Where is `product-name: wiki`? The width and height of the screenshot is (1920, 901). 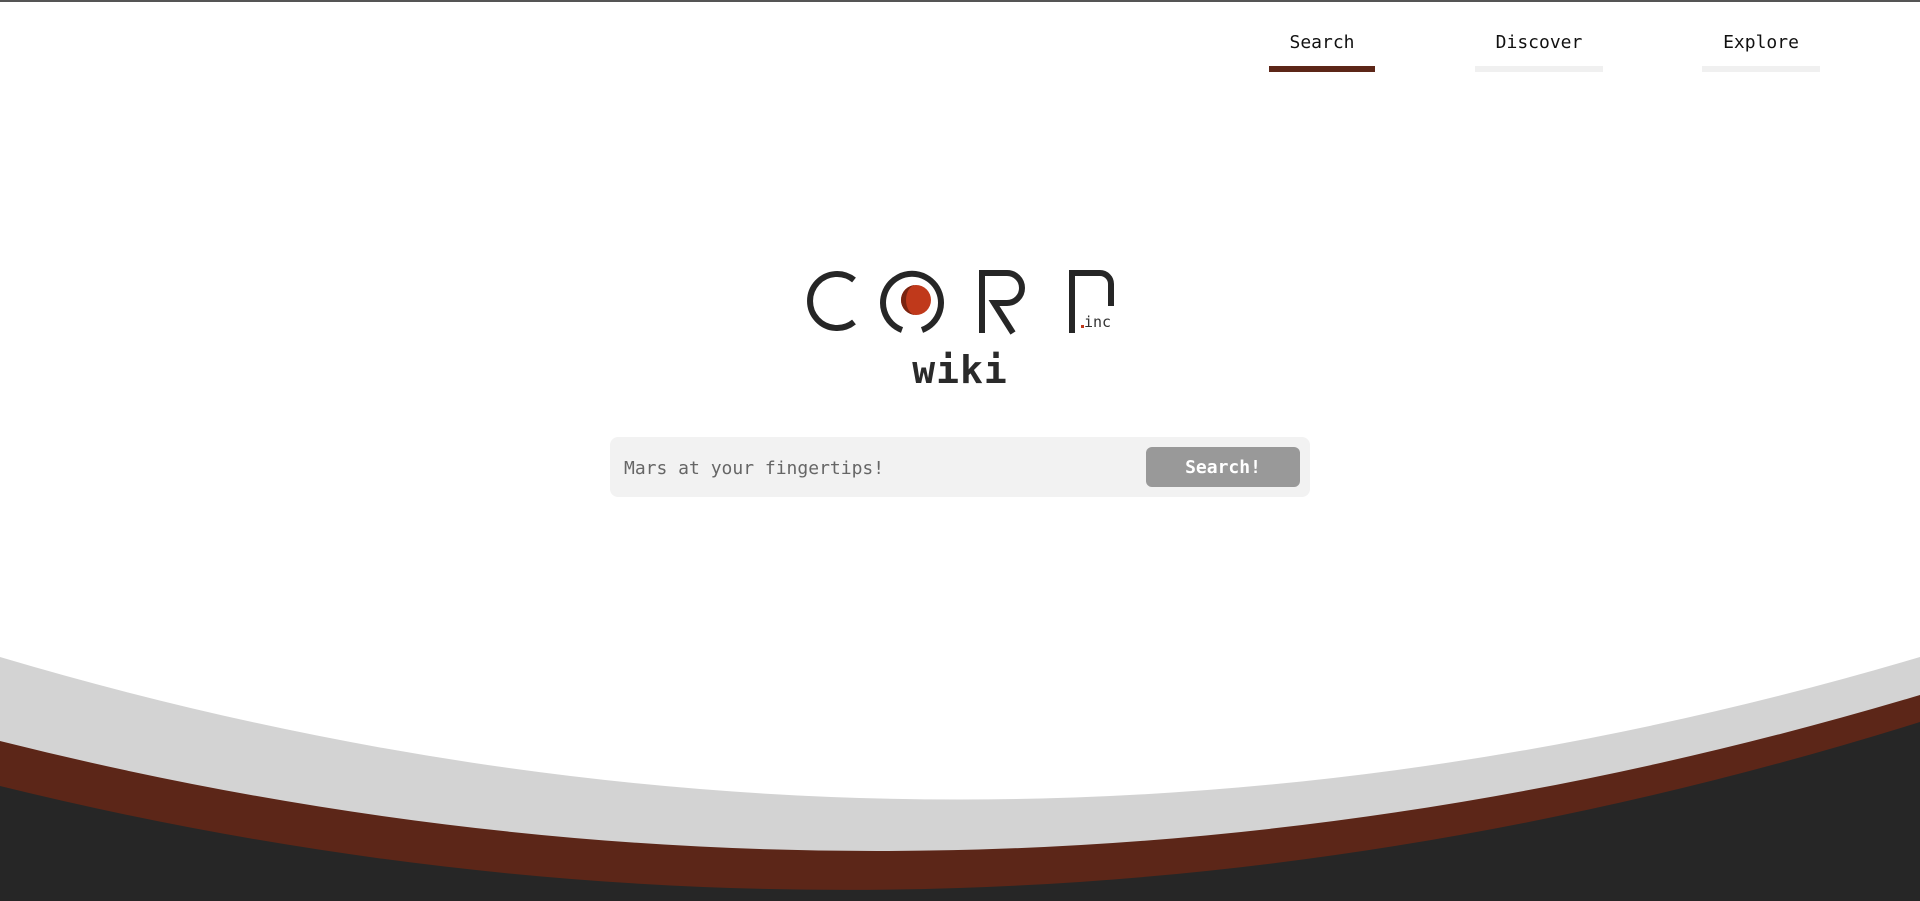
product-name: wiki is located at coordinates (960, 370).